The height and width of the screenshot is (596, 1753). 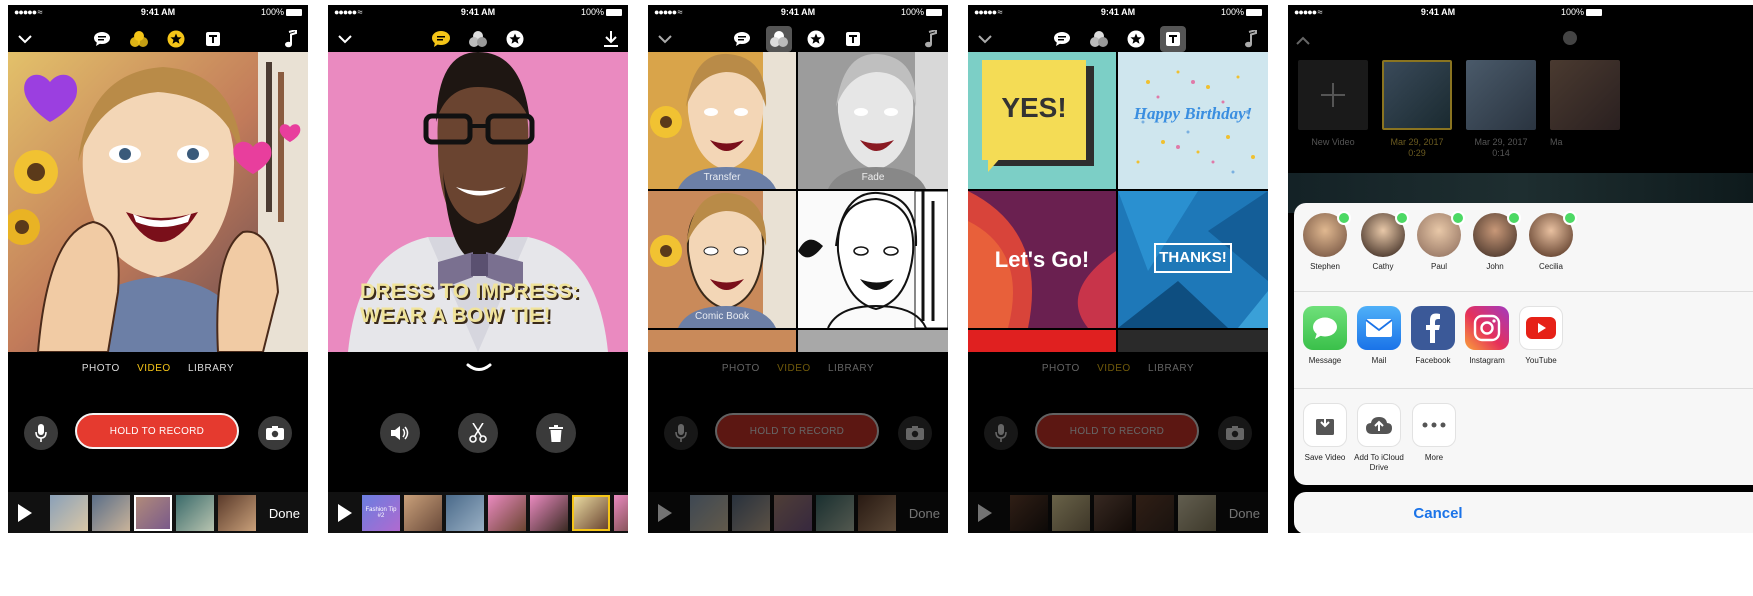 What do you see at coordinates (1042, 120) in the screenshot?
I see `poster-tile-yes: YES!` at bounding box center [1042, 120].